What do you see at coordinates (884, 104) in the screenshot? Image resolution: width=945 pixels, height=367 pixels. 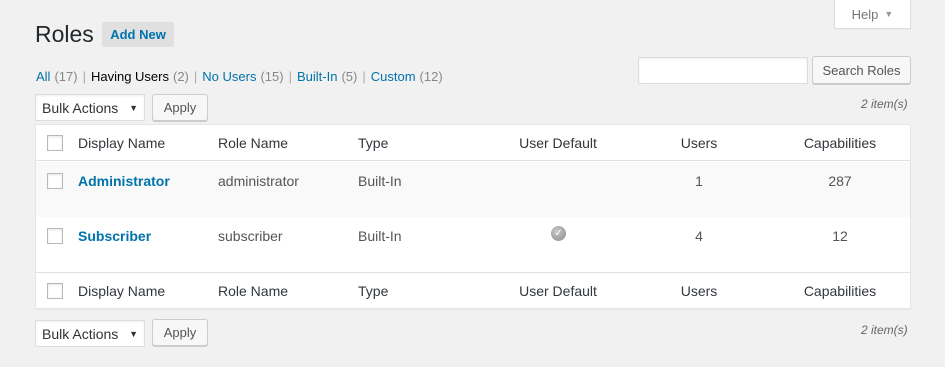 I see `item-count-top: 2 item(s)` at bounding box center [884, 104].